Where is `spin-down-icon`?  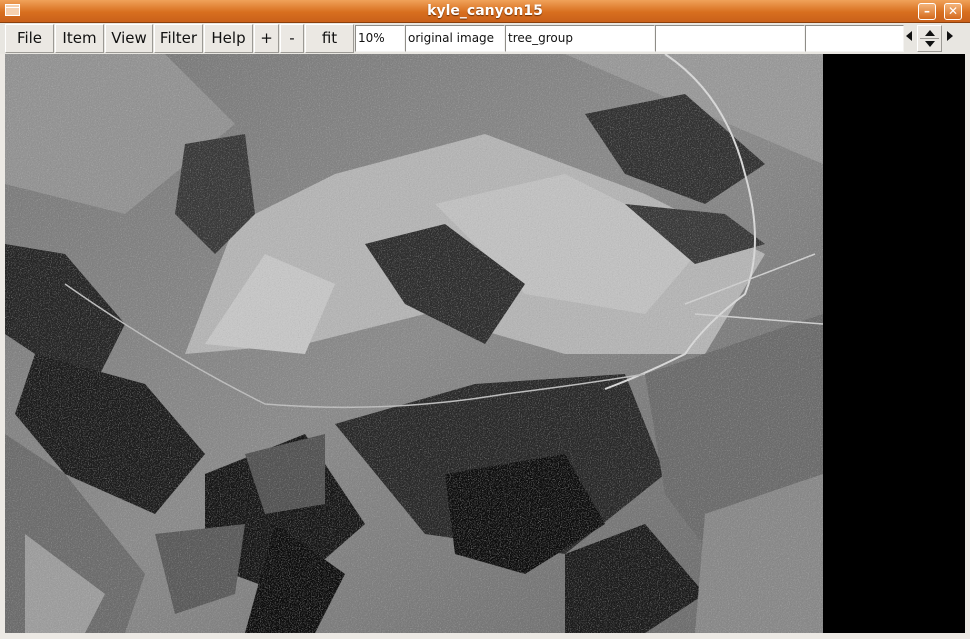
spin-down-icon is located at coordinates (930, 44).